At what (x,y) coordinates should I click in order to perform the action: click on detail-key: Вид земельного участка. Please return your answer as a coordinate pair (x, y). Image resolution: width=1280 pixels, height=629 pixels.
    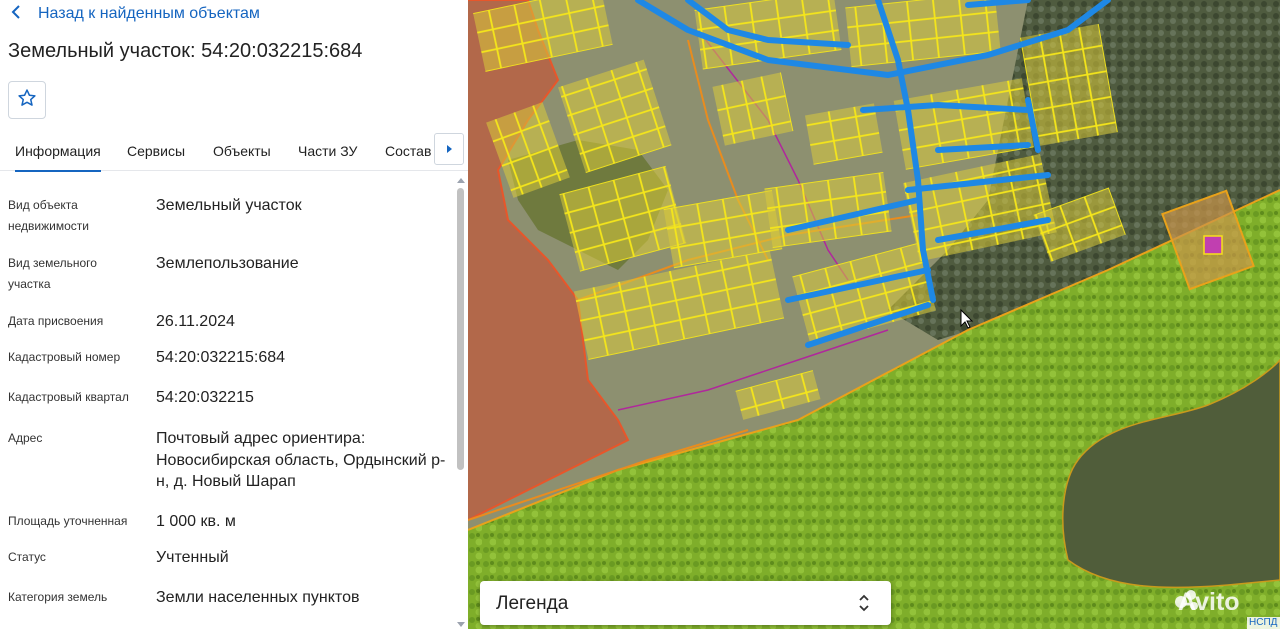
    Looking at the image, I should click on (52, 273).